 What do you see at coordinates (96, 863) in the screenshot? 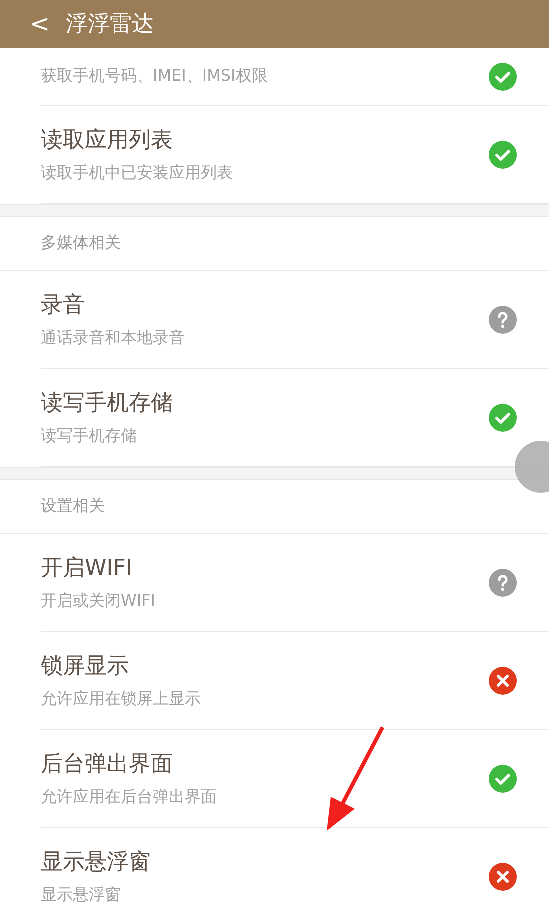
I see `permission-title: 显示悬浮窗` at bounding box center [96, 863].